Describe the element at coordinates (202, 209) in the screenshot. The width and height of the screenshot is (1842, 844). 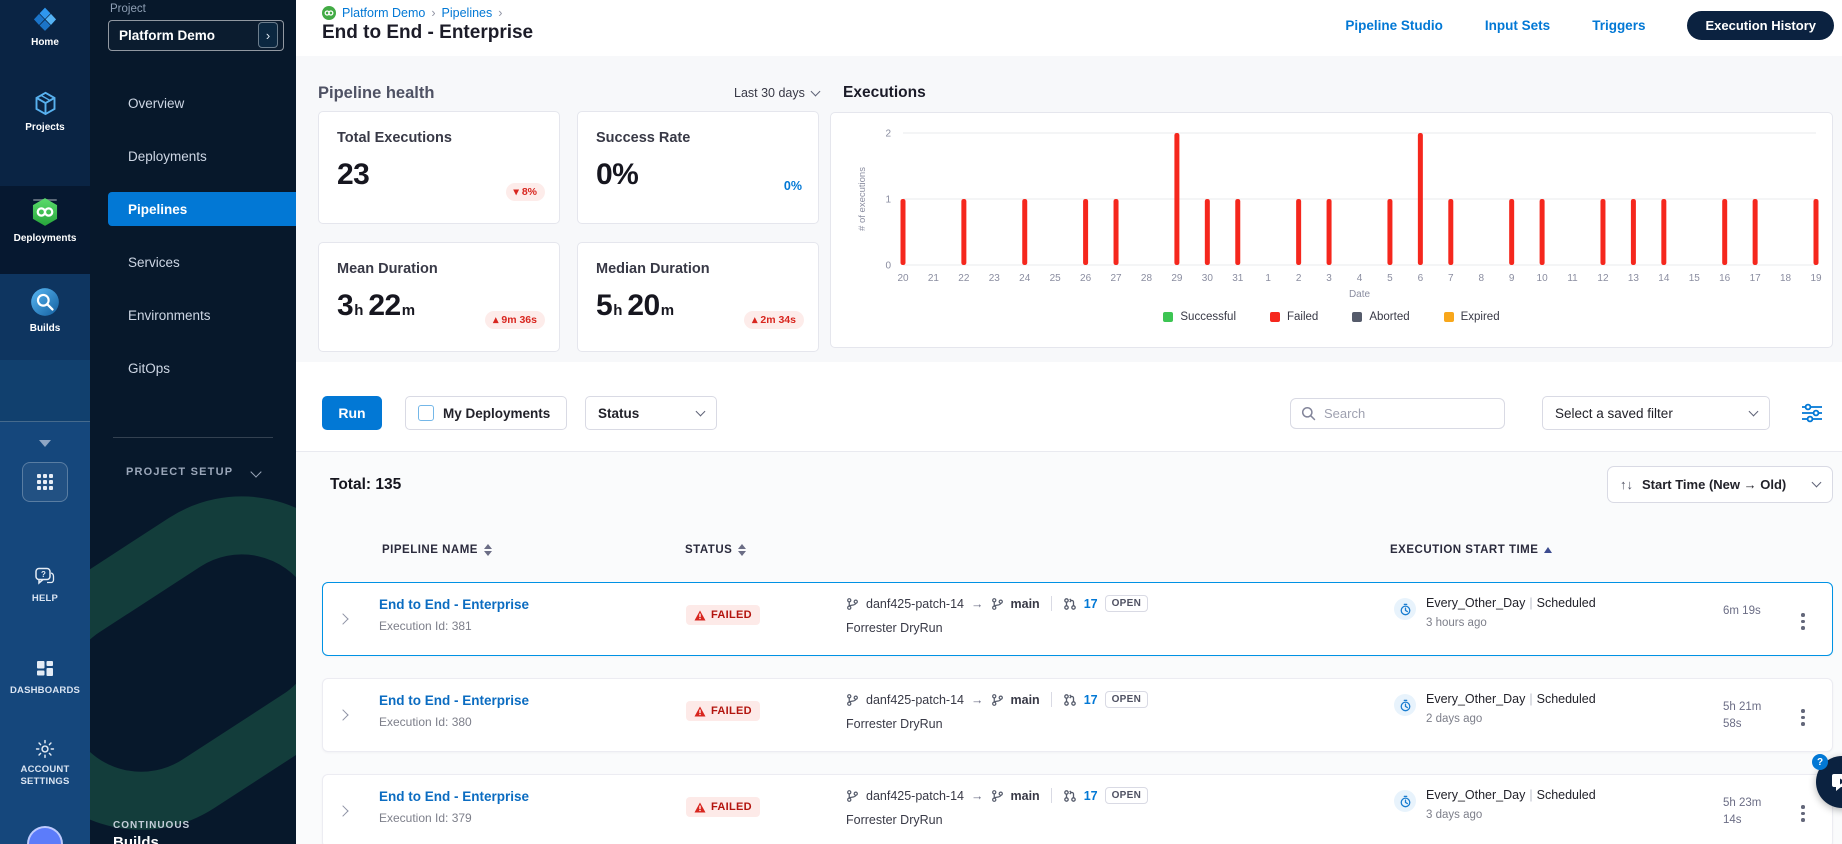
I see `nav-item-pipelines: Pipelines` at that location.